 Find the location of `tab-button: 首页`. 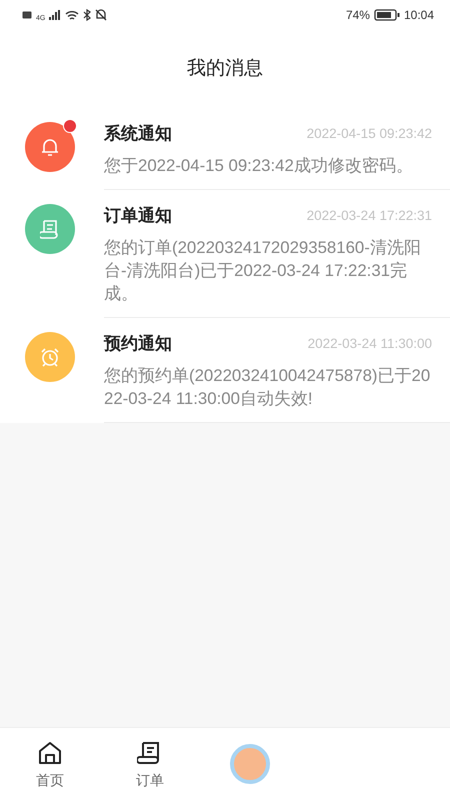

tab-button: 首页 is located at coordinates (50, 759).